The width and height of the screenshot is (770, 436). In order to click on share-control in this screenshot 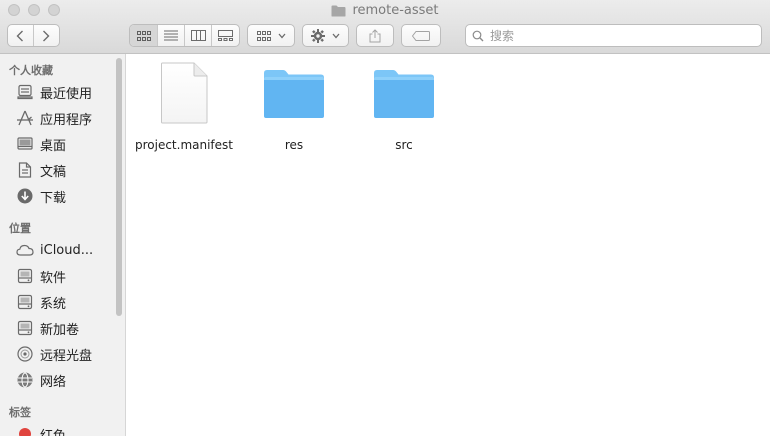, I will do `click(375, 35)`.